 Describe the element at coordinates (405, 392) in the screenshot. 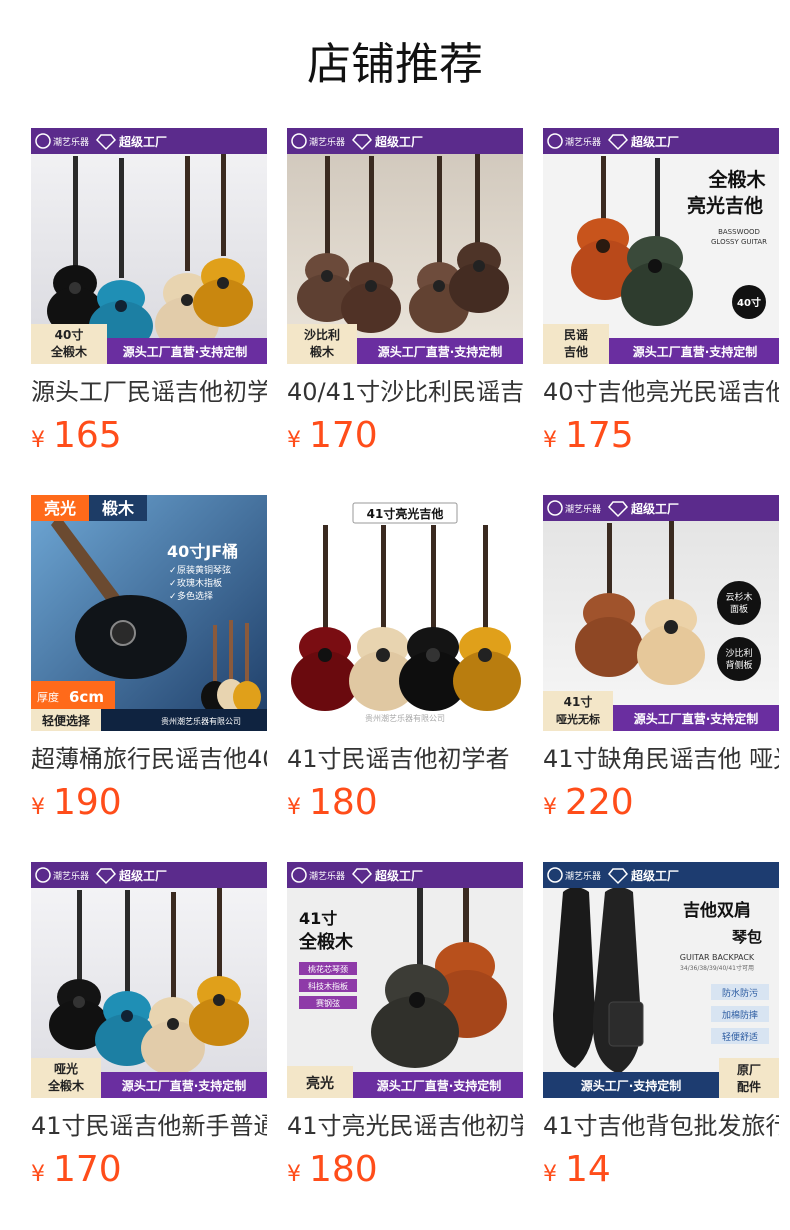

I see `product-name: 40/41寸沙比利民谣吉他` at that location.